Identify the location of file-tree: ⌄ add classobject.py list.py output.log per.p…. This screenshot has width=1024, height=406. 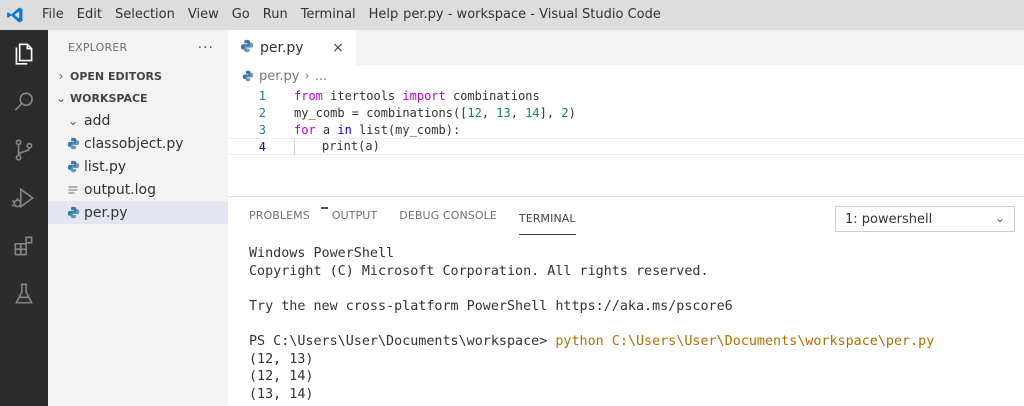
(138, 166).